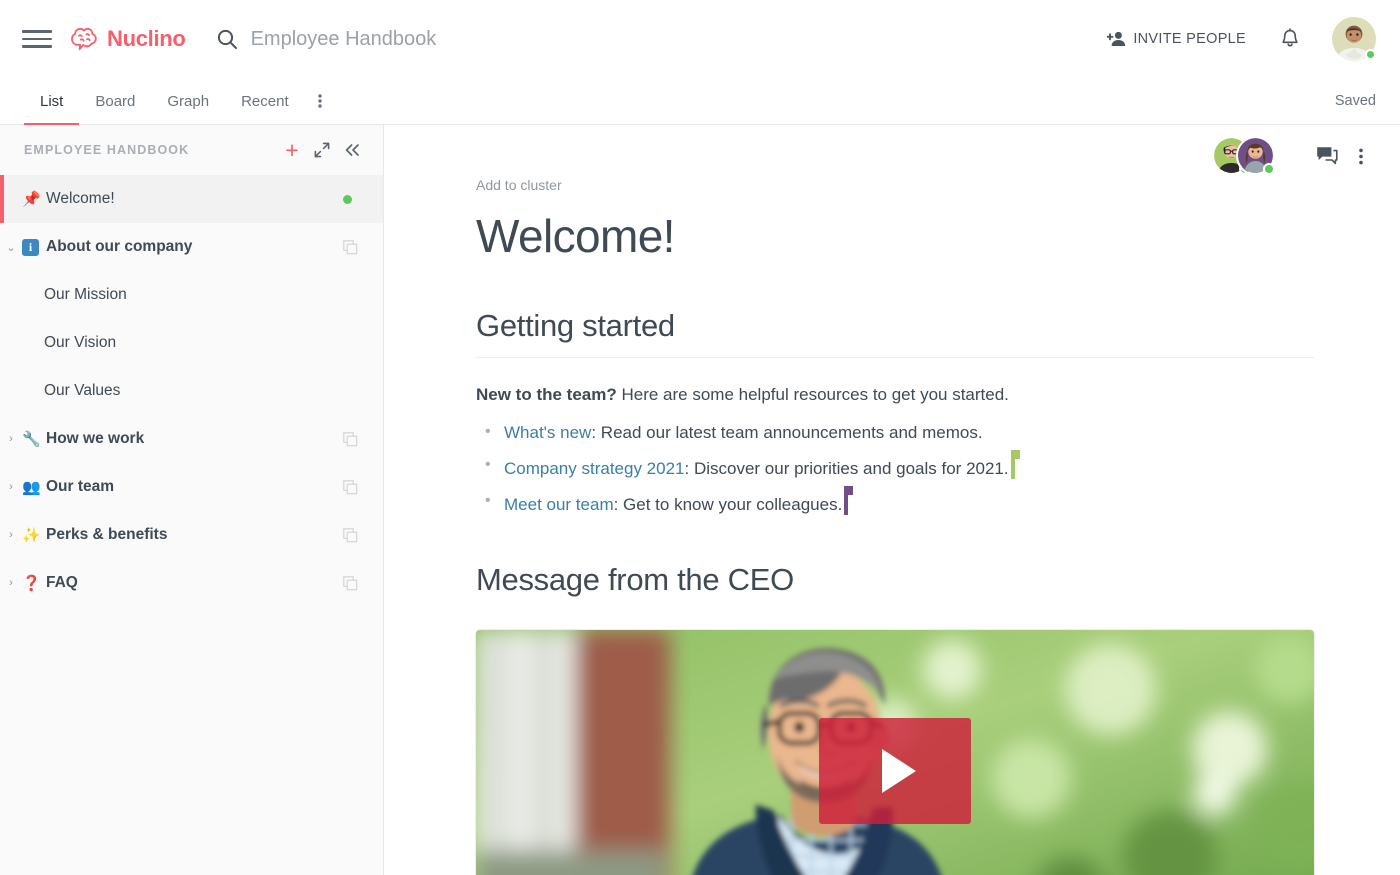 This screenshot has width=1400, height=875. I want to click on sidebar-header: EMPLOYEE HANDBOOK +, so click(191, 150).